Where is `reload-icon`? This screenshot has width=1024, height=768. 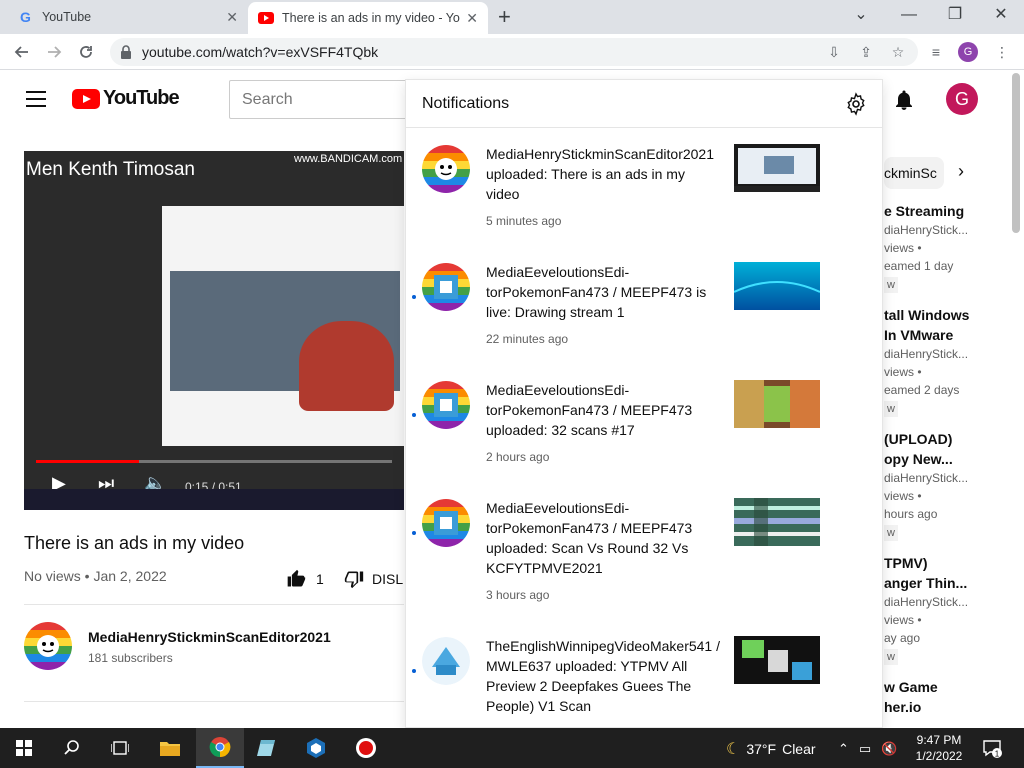
reload-icon is located at coordinates (86, 52).